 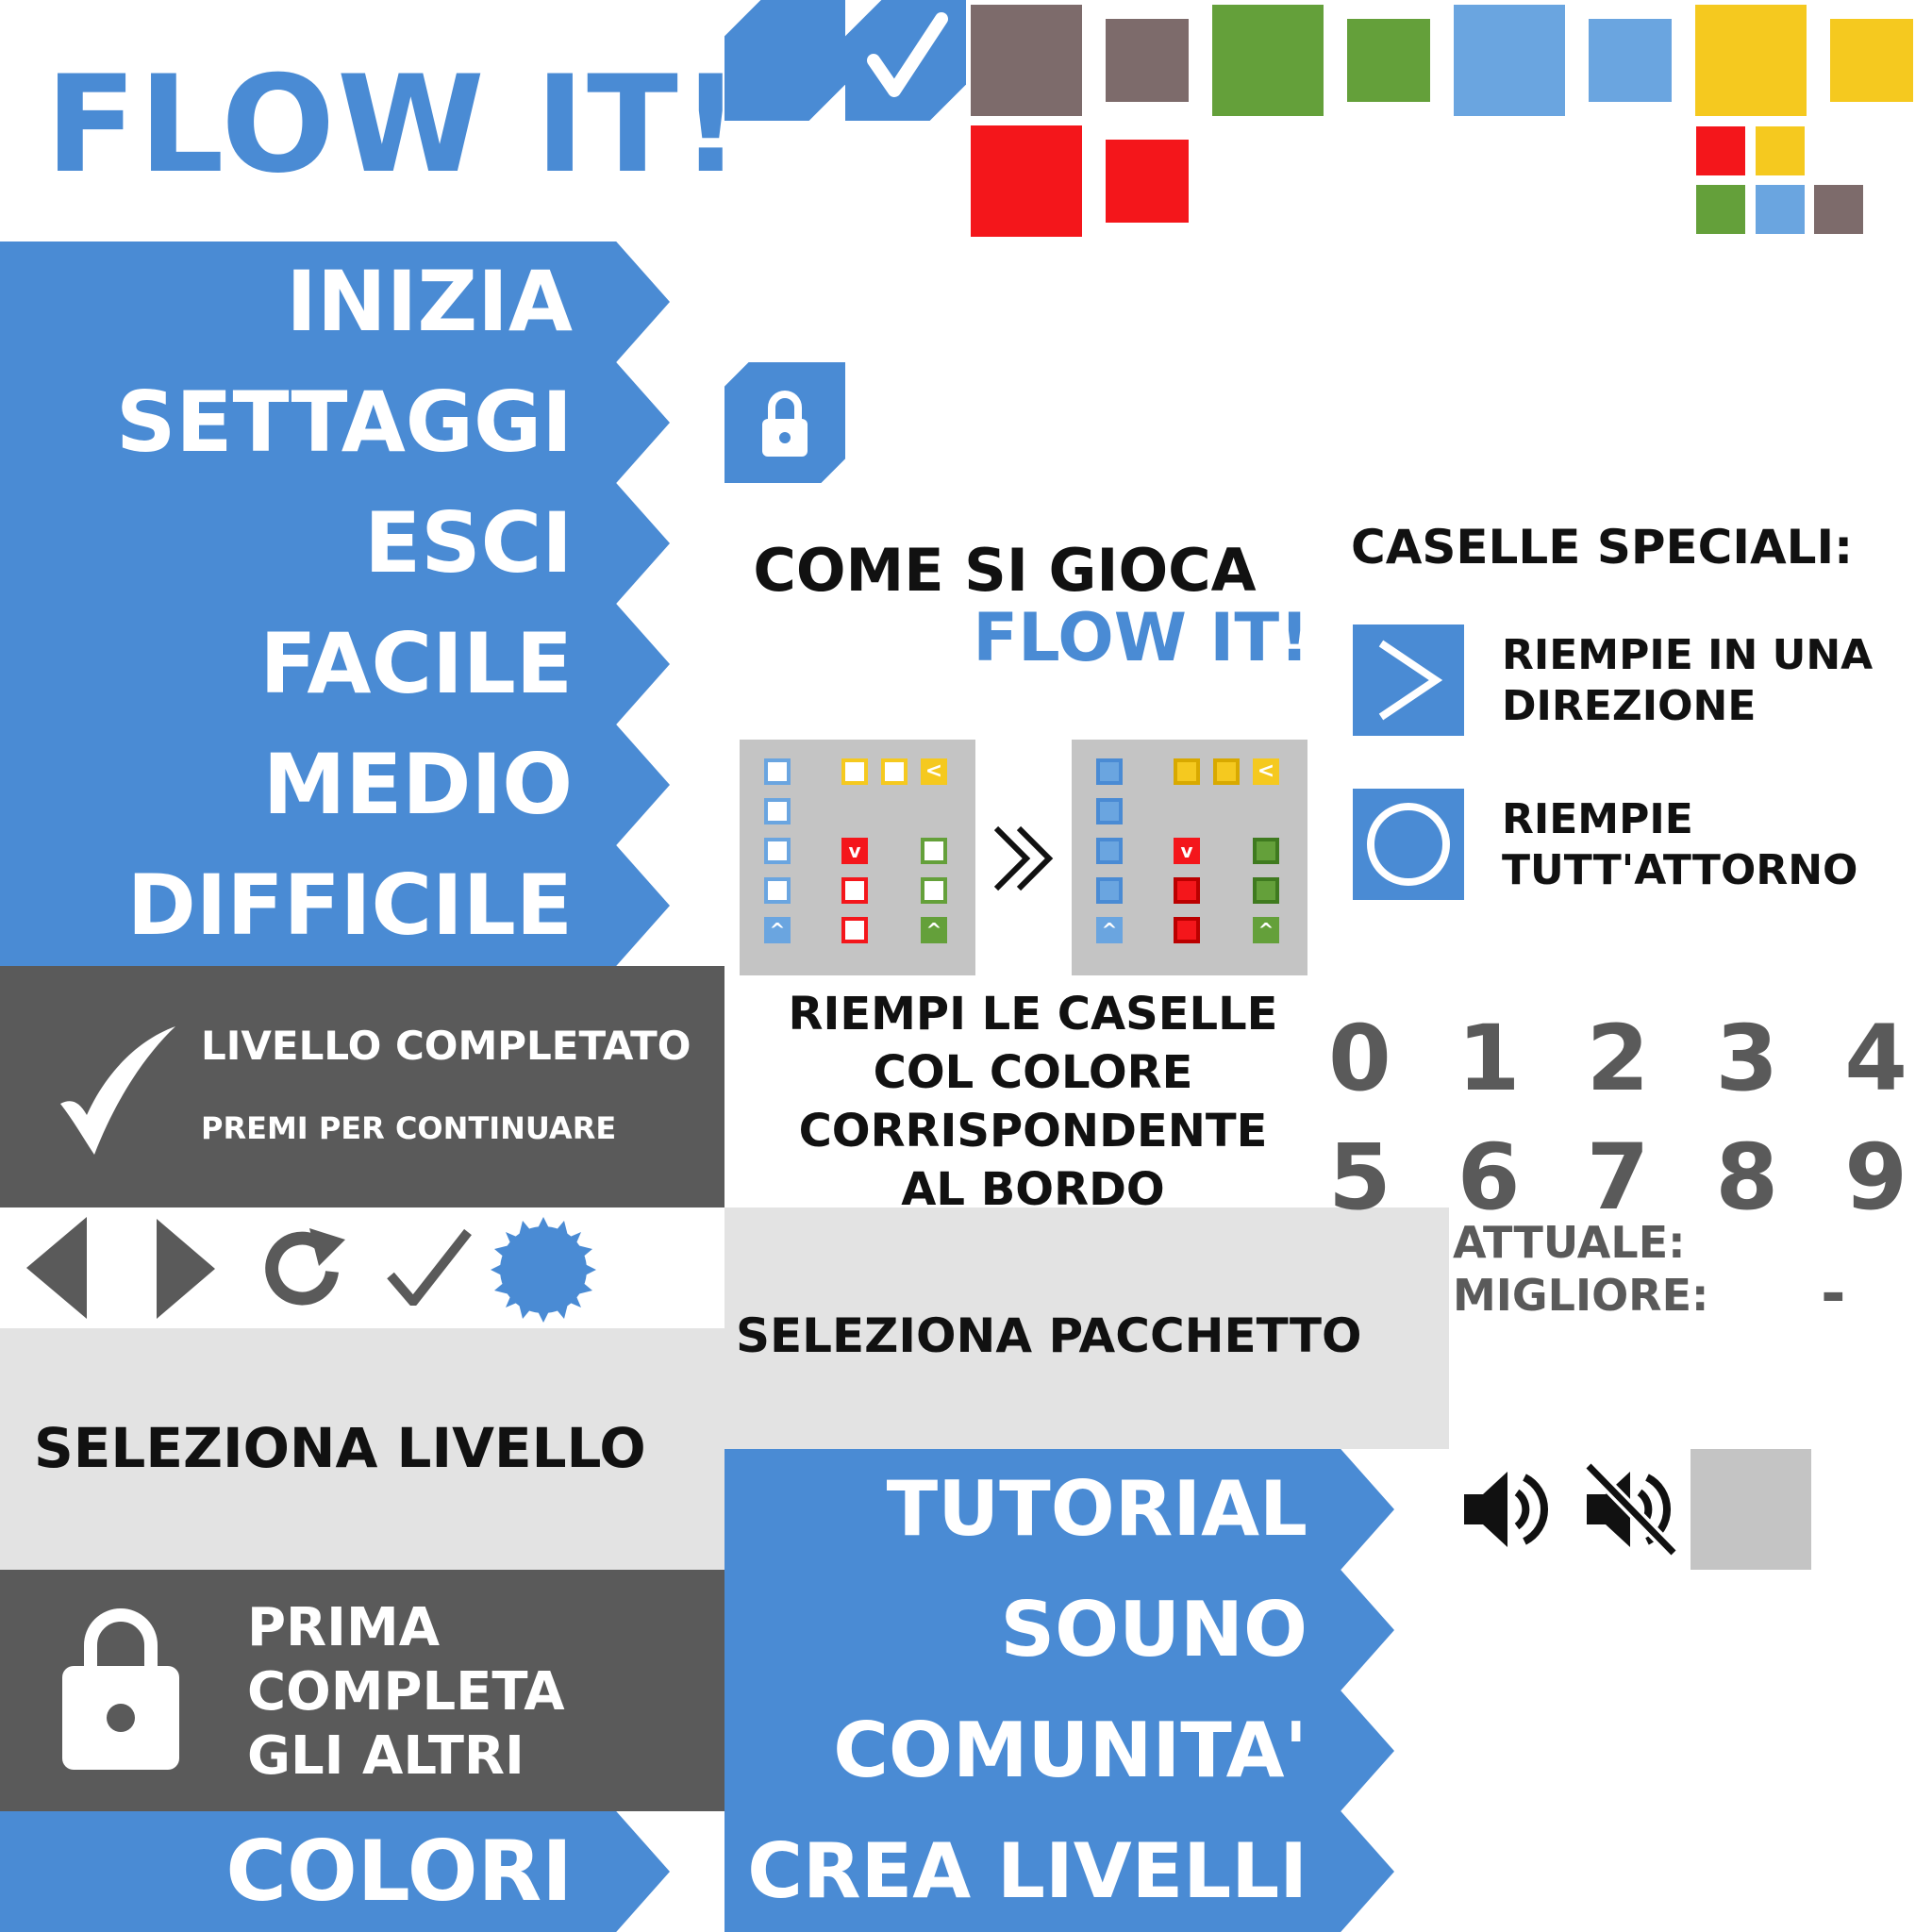 What do you see at coordinates (1747, 1177) in the screenshot?
I see `digit: 8` at bounding box center [1747, 1177].